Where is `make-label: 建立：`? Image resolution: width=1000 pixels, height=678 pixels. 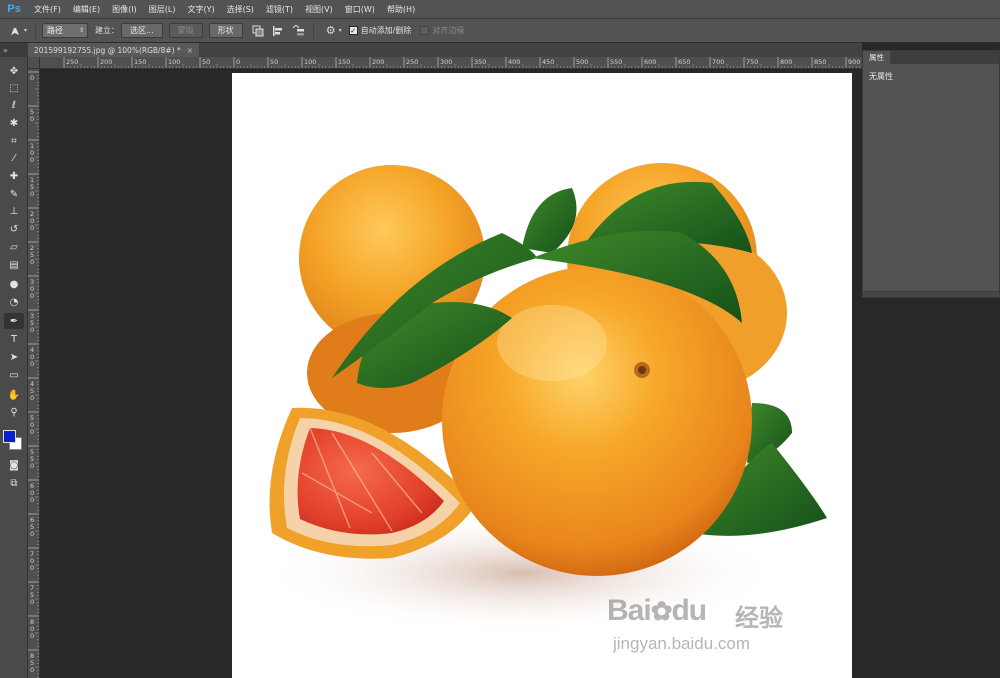
make-label: 建立： is located at coordinates (107, 30).